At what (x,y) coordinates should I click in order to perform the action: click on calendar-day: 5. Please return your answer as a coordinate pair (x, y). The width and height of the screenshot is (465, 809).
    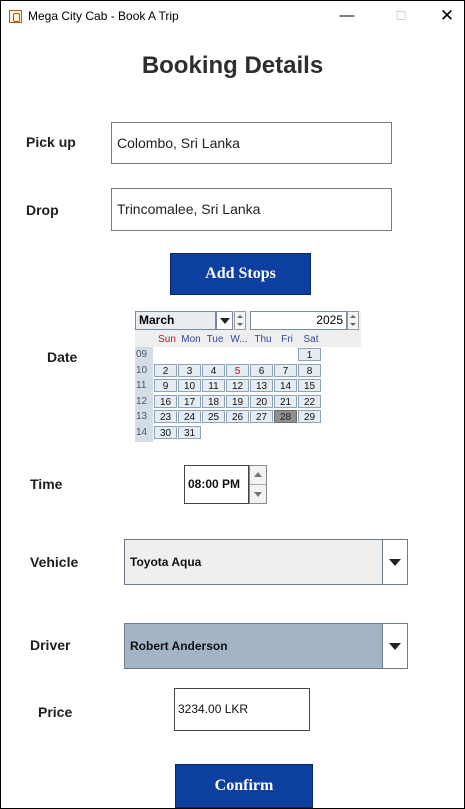
    Looking at the image, I should click on (237, 370).